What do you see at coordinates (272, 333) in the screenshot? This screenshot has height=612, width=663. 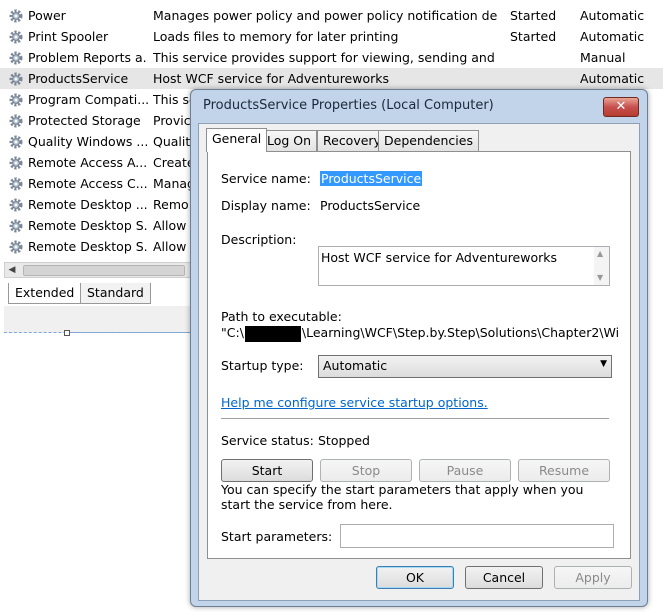 I see `redacted-block` at bounding box center [272, 333].